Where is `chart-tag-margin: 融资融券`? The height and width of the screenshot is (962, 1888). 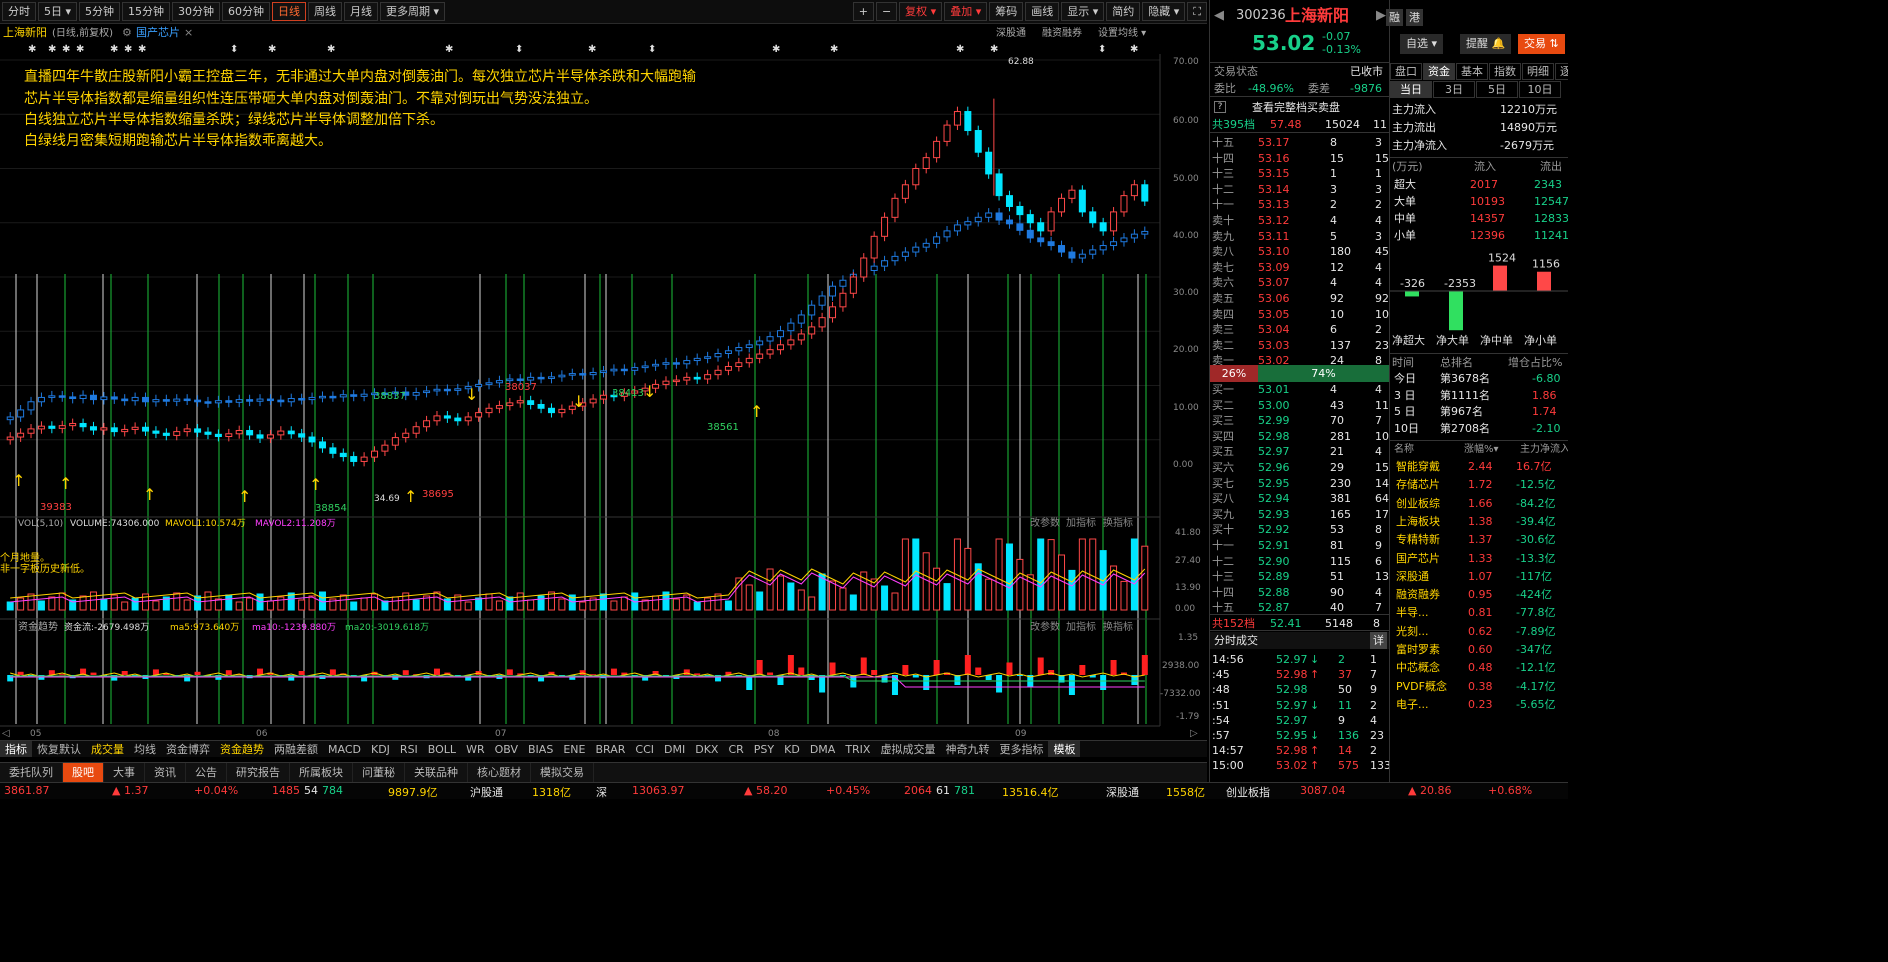
chart-tag-margin: 融资融券 is located at coordinates (1062, 32).